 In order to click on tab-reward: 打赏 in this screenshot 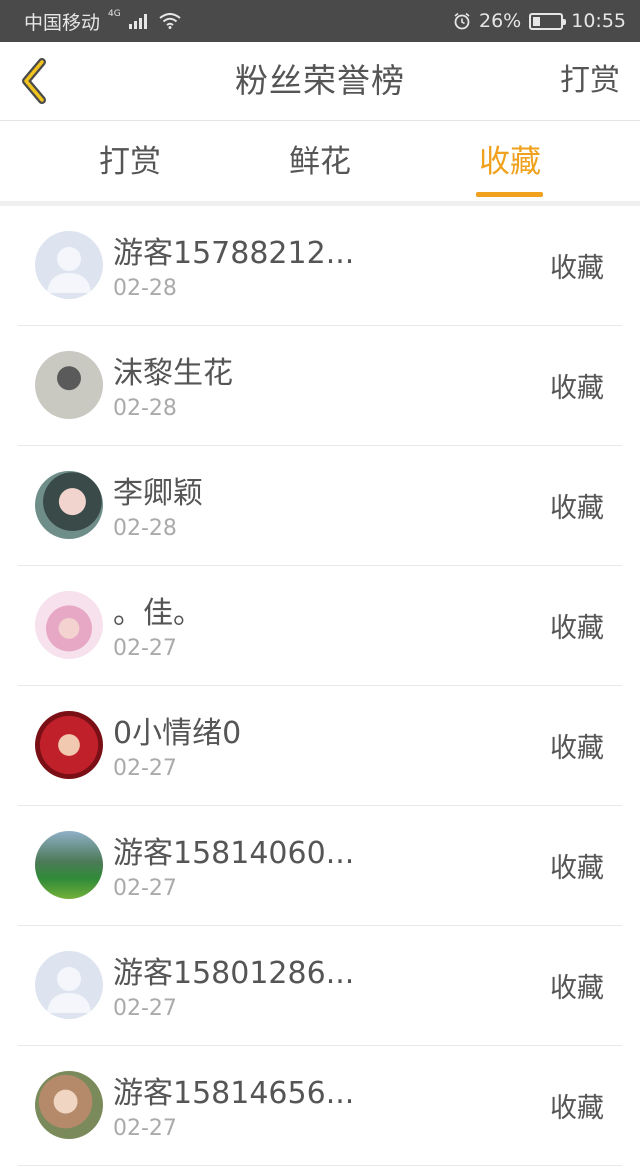, I will do `click(130, 161)`.